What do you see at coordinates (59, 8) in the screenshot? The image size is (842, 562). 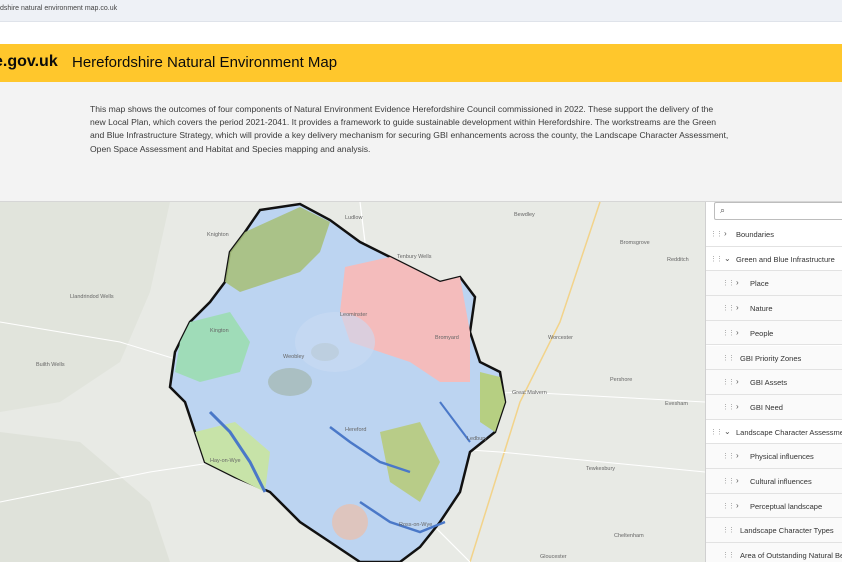 I see `url-text: dshire natural environment map.co.uk` at bounding box center [59, 8].